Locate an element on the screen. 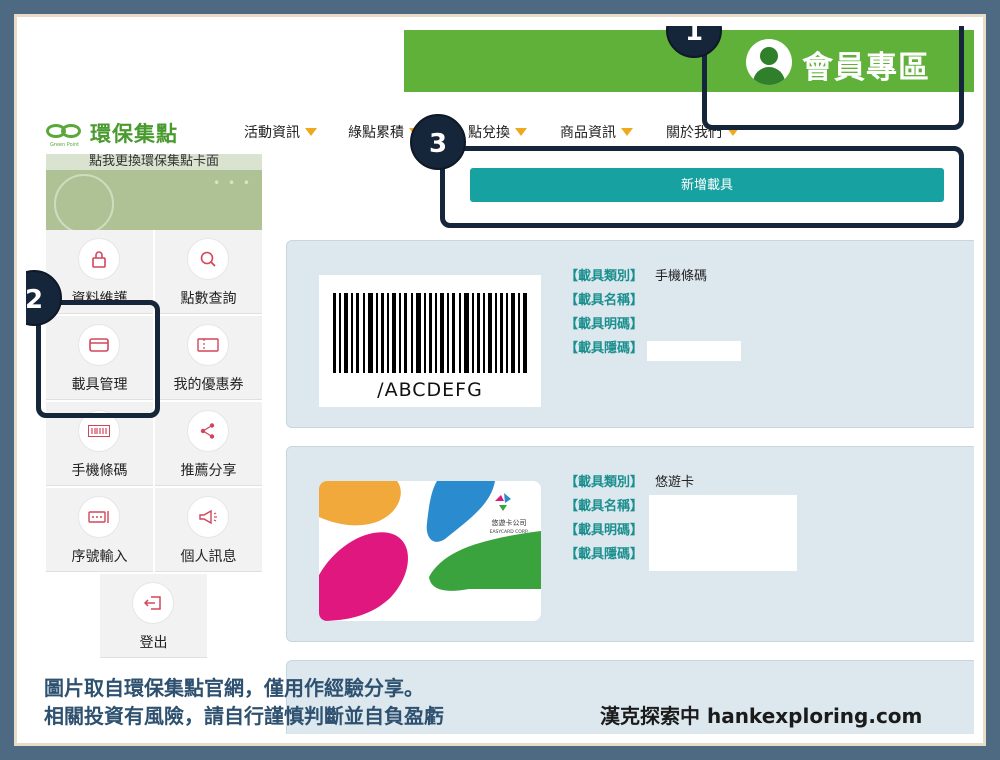 The width and height of the screenshot is (1000, 760). carrier-type-value: 悠遊卡 is located at coordinates (675, 482).